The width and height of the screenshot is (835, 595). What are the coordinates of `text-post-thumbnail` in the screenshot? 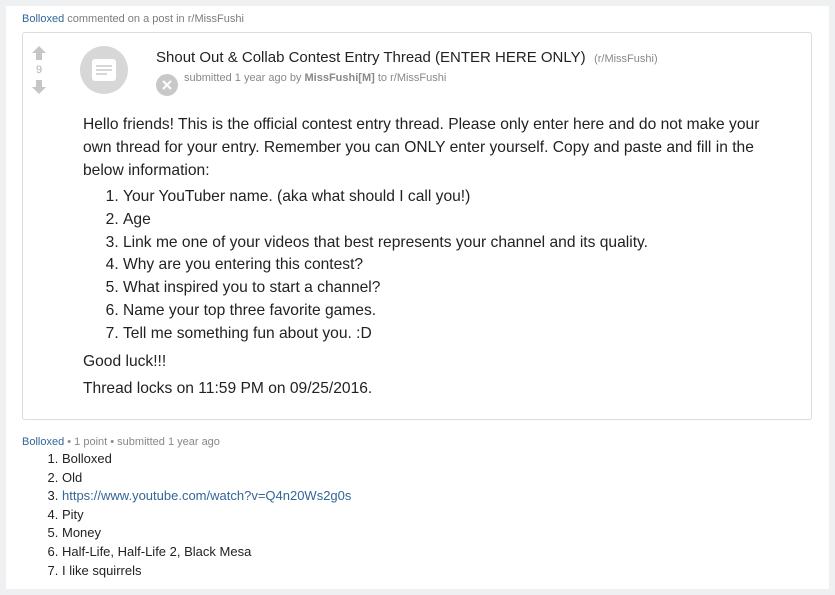 It's located at (104, 70).